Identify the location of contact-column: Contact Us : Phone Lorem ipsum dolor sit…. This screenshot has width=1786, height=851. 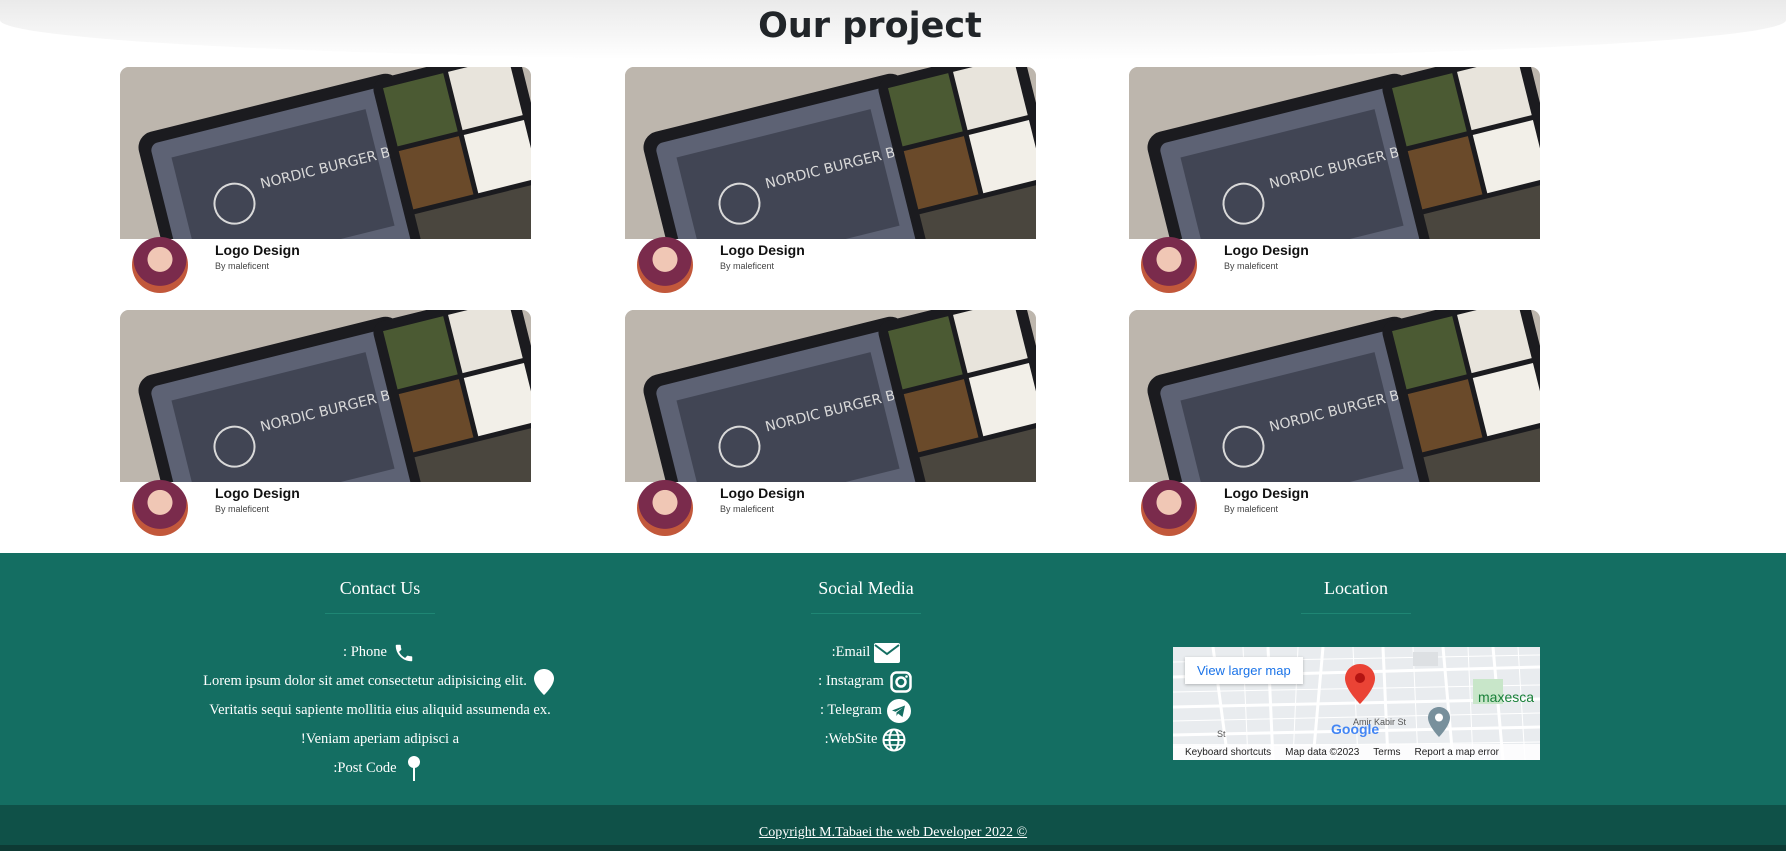
(380, 668).